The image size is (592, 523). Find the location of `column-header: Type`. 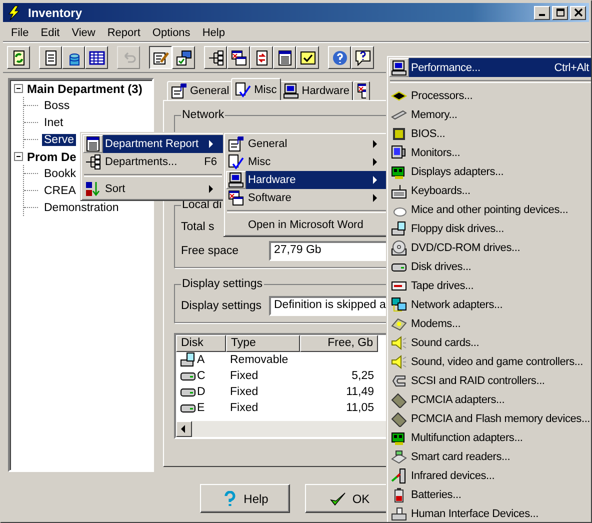

column-header: Type is located at coordinates (263, 343).